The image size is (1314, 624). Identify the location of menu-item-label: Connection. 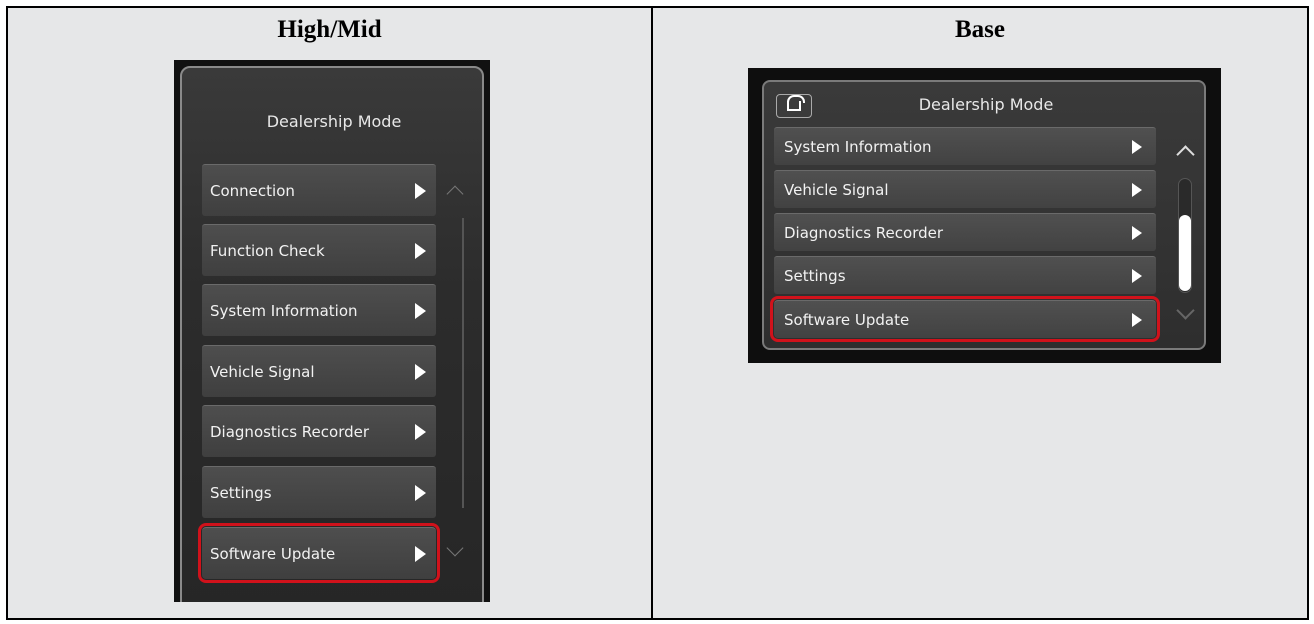
(252, 190).